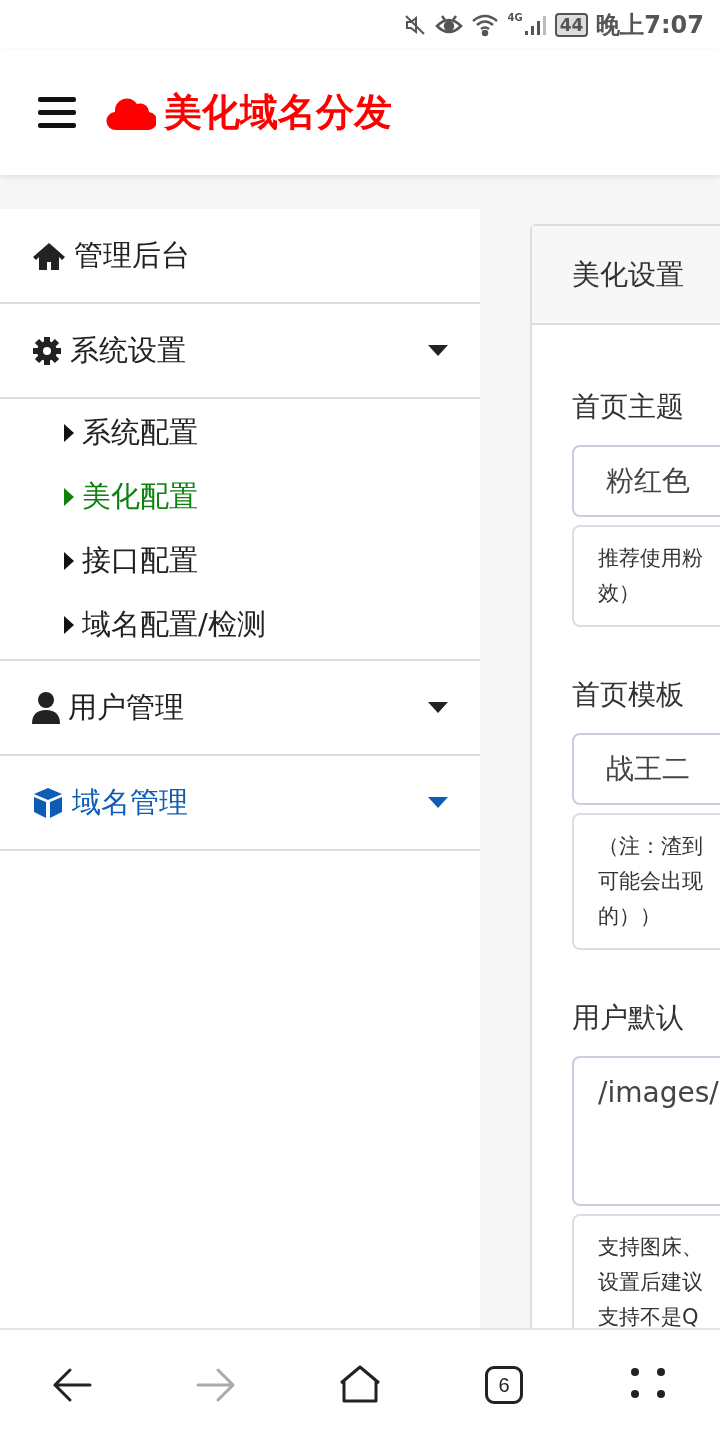 The image size is (720, 1440). I want to click on submenu-item: 域名配置/检测, so click(240, 625).